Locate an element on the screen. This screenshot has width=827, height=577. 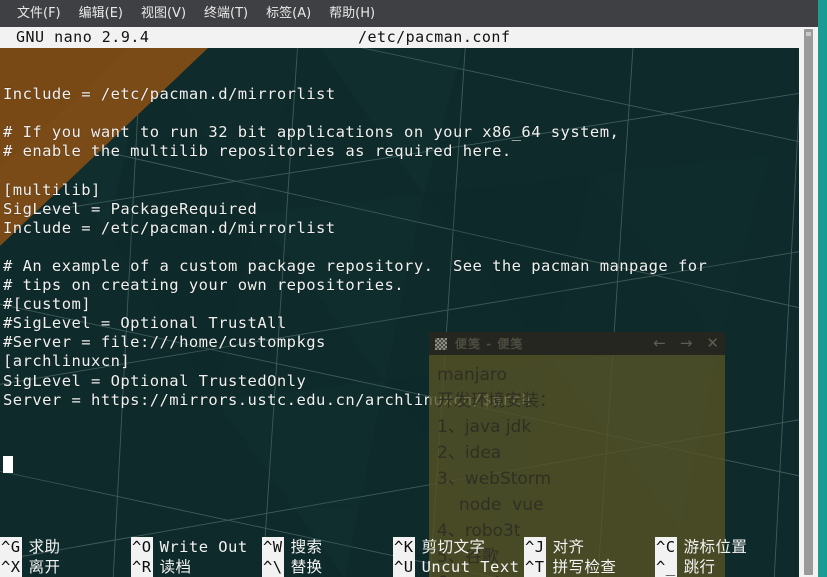
shortcut-label: 剪切文字 is located at coordinates (453, 547).